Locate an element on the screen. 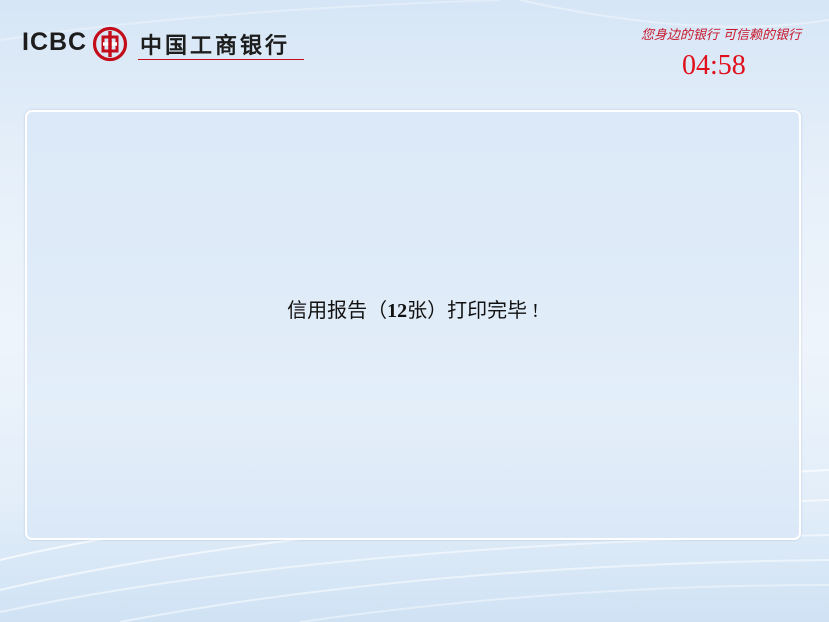 Image resolution: width=829 pixels, height=622 pixels. page-count: 12 is located at coordinates (397, 311).